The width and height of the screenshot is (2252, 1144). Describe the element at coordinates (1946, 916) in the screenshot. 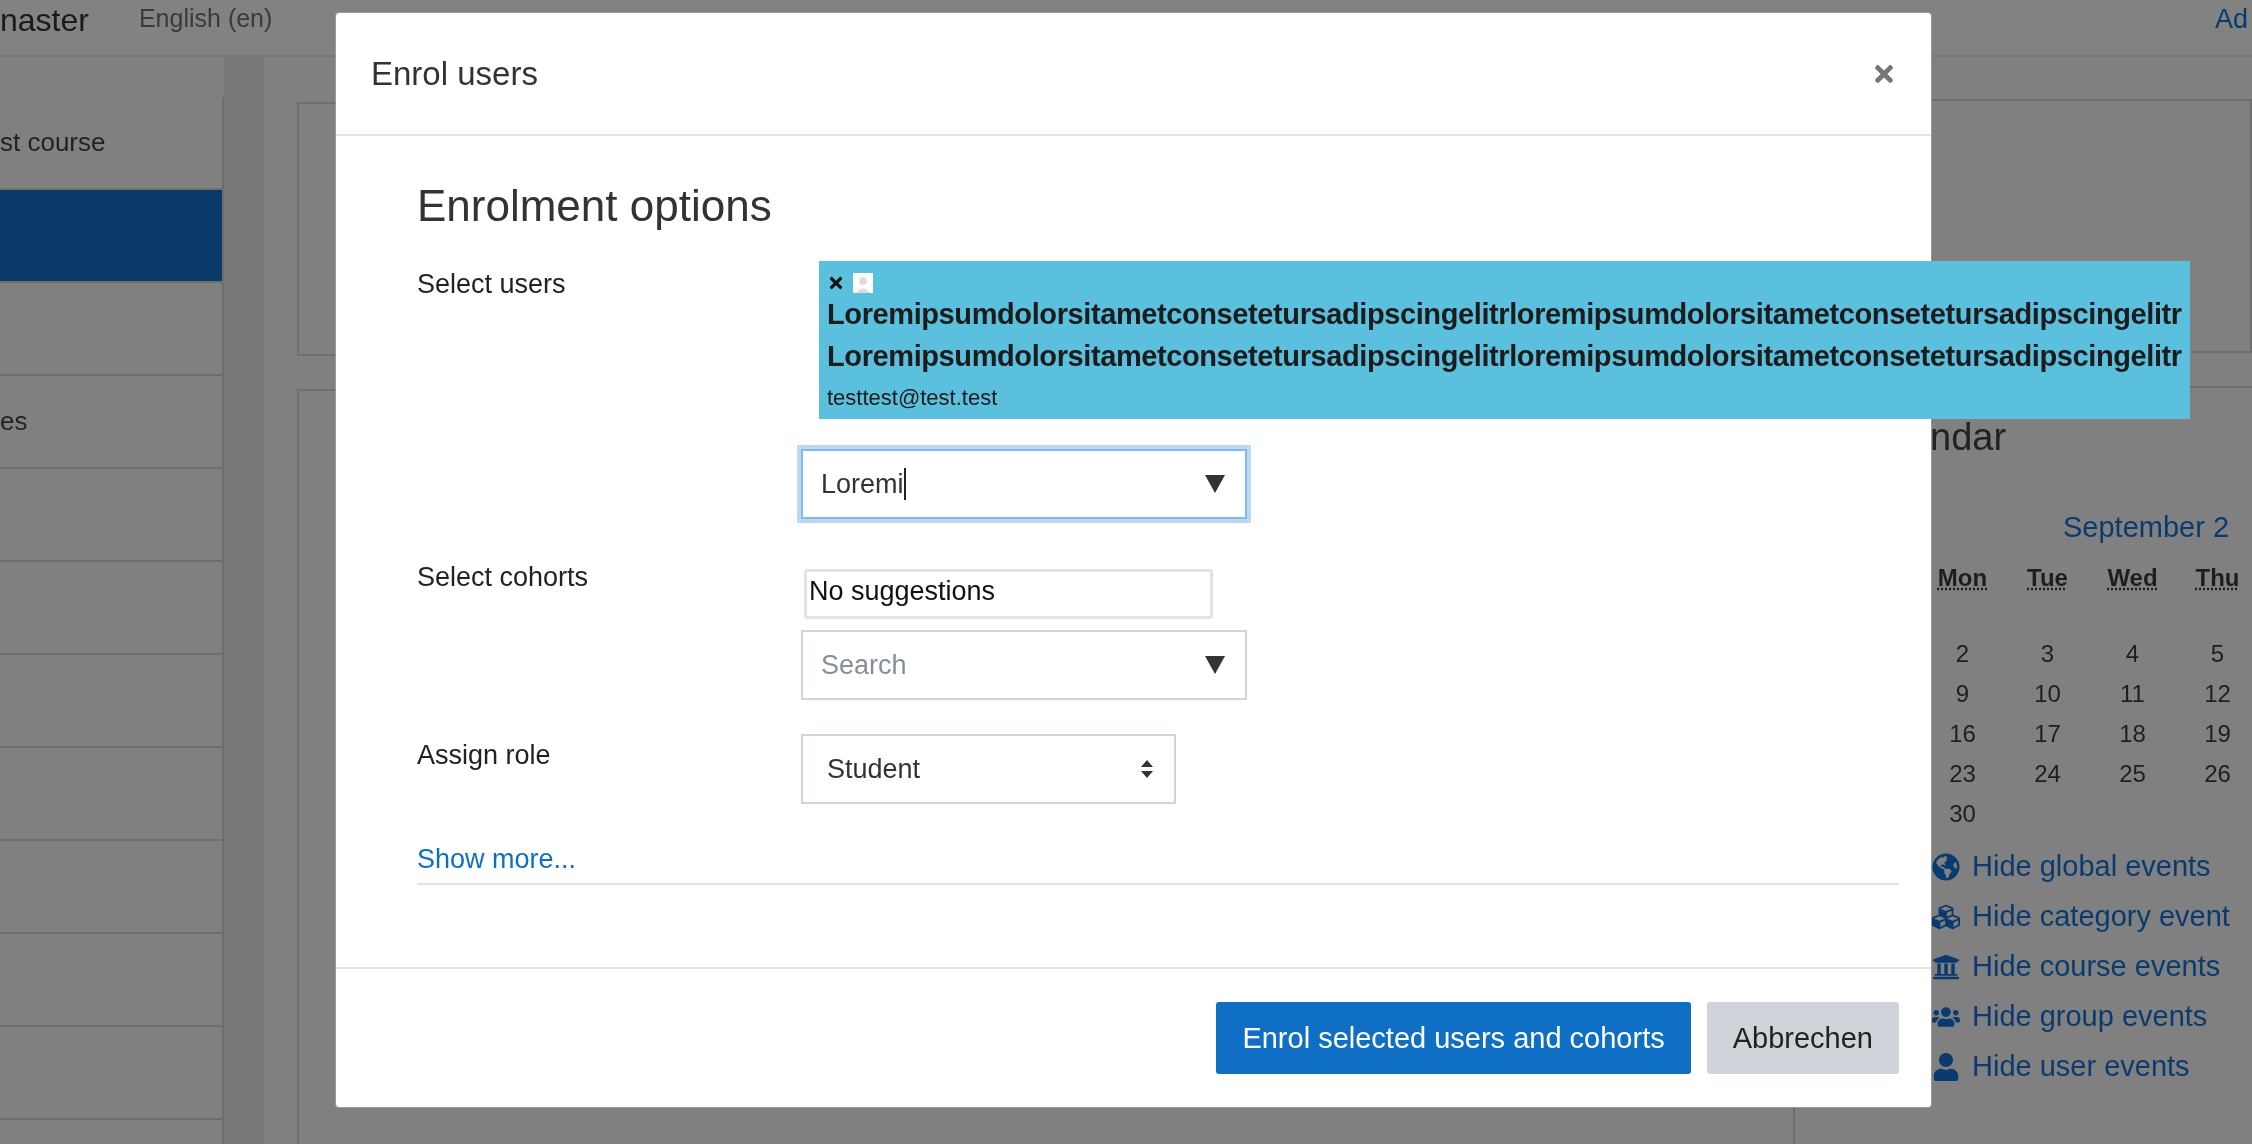

I see `cubes-icon` at that location.